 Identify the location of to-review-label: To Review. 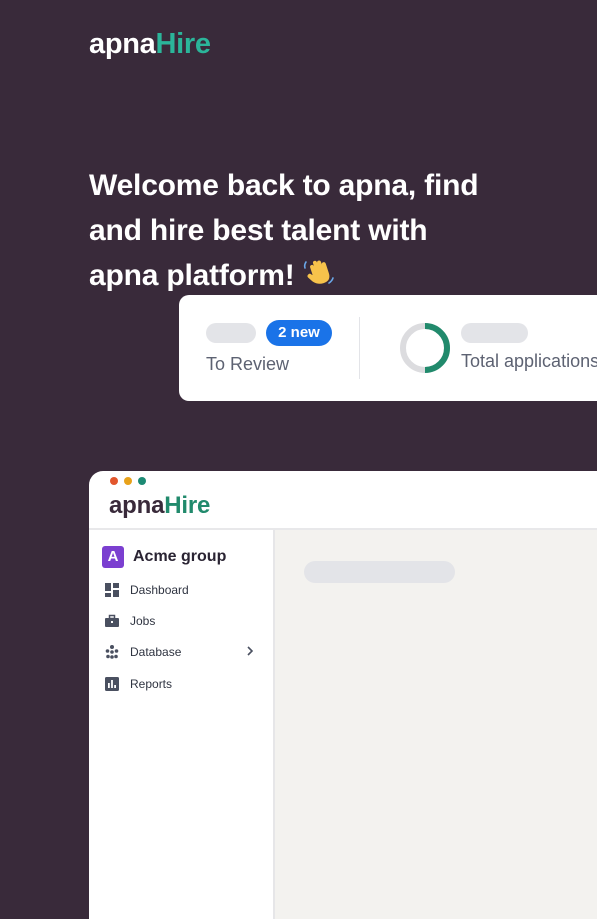
(248, 364).